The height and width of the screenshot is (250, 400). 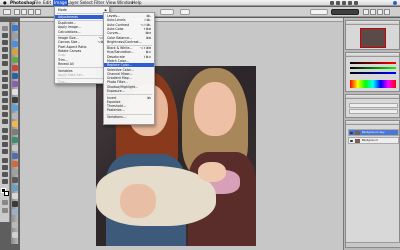 What do you see at coordinates (5, 93) in the screenshot?
I see `history-brush-tool-icon` at bounding box center [5, 93].